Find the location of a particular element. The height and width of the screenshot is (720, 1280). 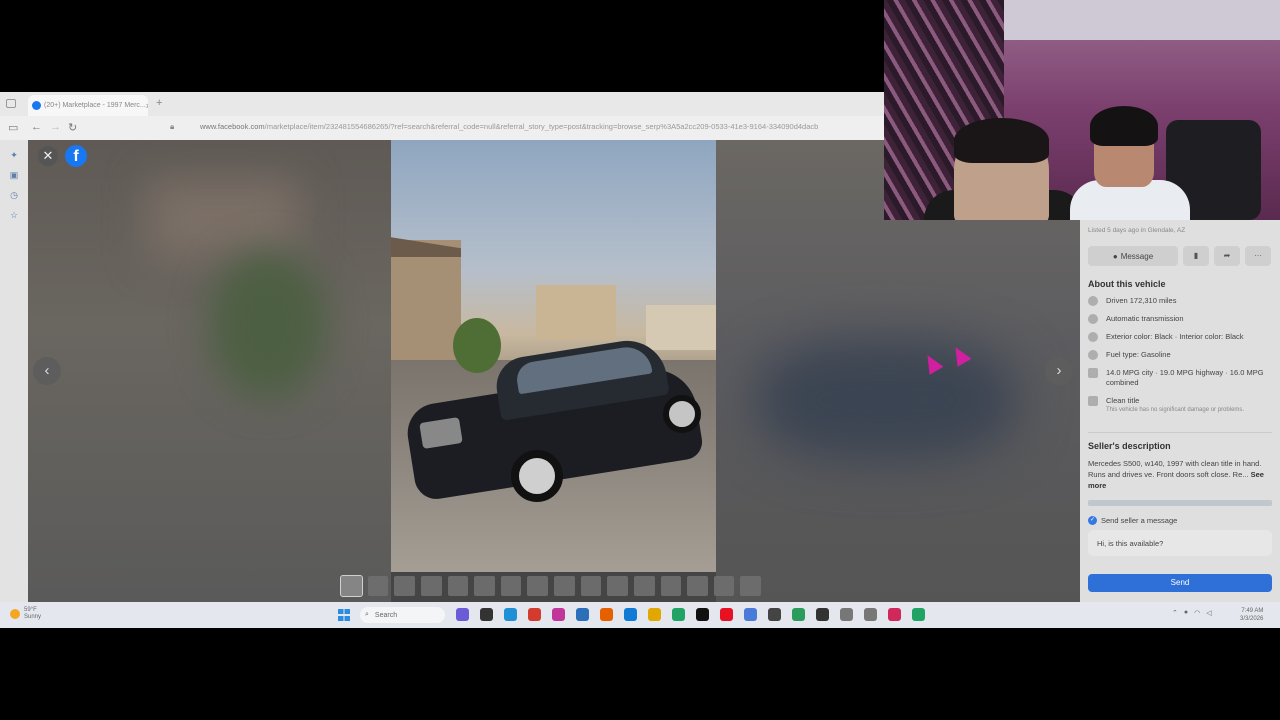

collections-icon: ▣ is located at coordinates (14, 175).